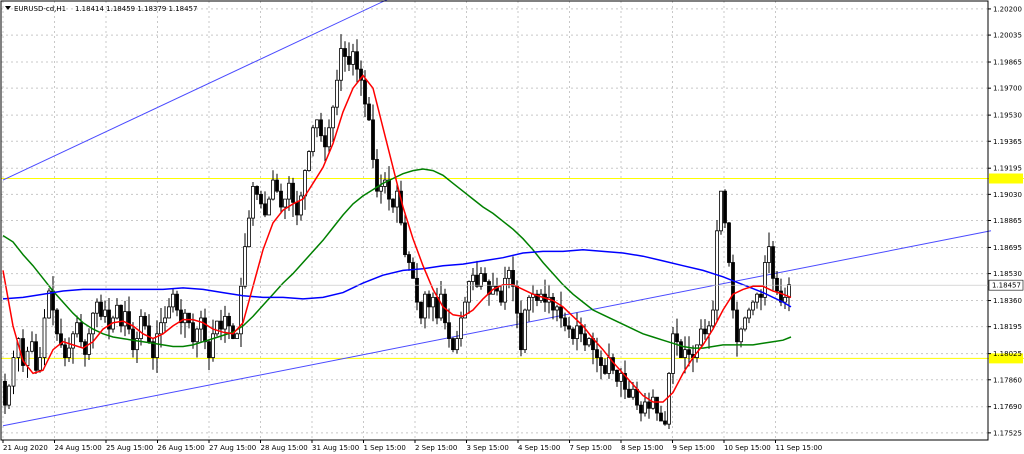 The width and height of the screenshot is (1024, 454). Describe the element at coordinates (1007, 63) in the screenshot. I see `y-tick-label: 1.19865` at that location.